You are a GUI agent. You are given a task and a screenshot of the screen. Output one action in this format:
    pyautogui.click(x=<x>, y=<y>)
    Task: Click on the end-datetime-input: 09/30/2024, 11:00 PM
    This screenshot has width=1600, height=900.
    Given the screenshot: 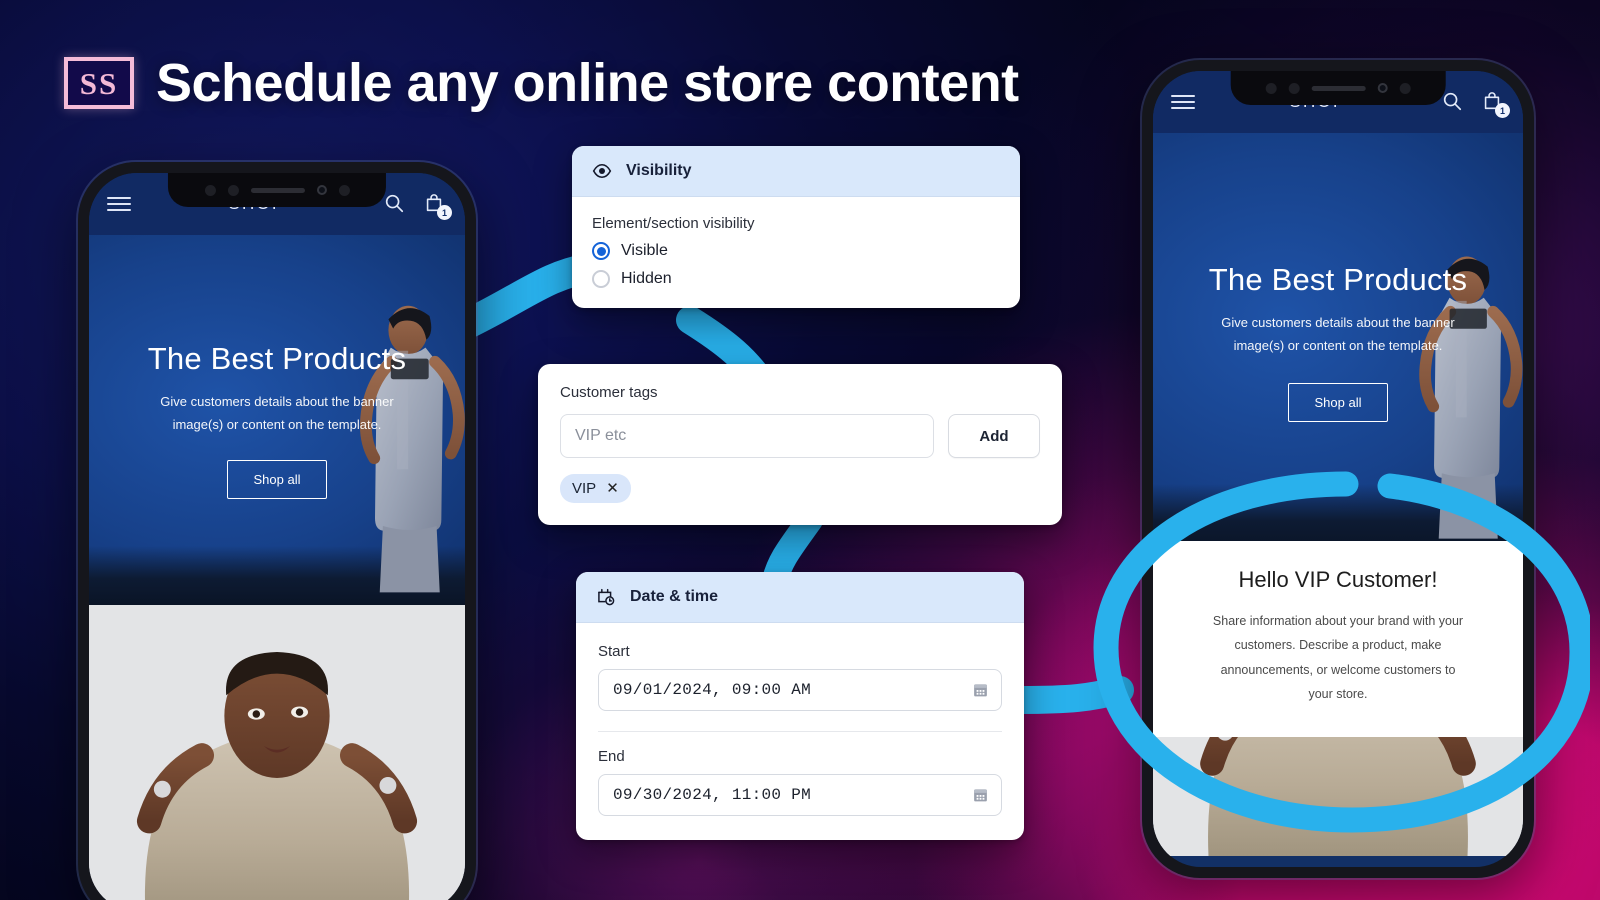 What is the action you would take?
    pyautogui.click(x=800, y=795)
    